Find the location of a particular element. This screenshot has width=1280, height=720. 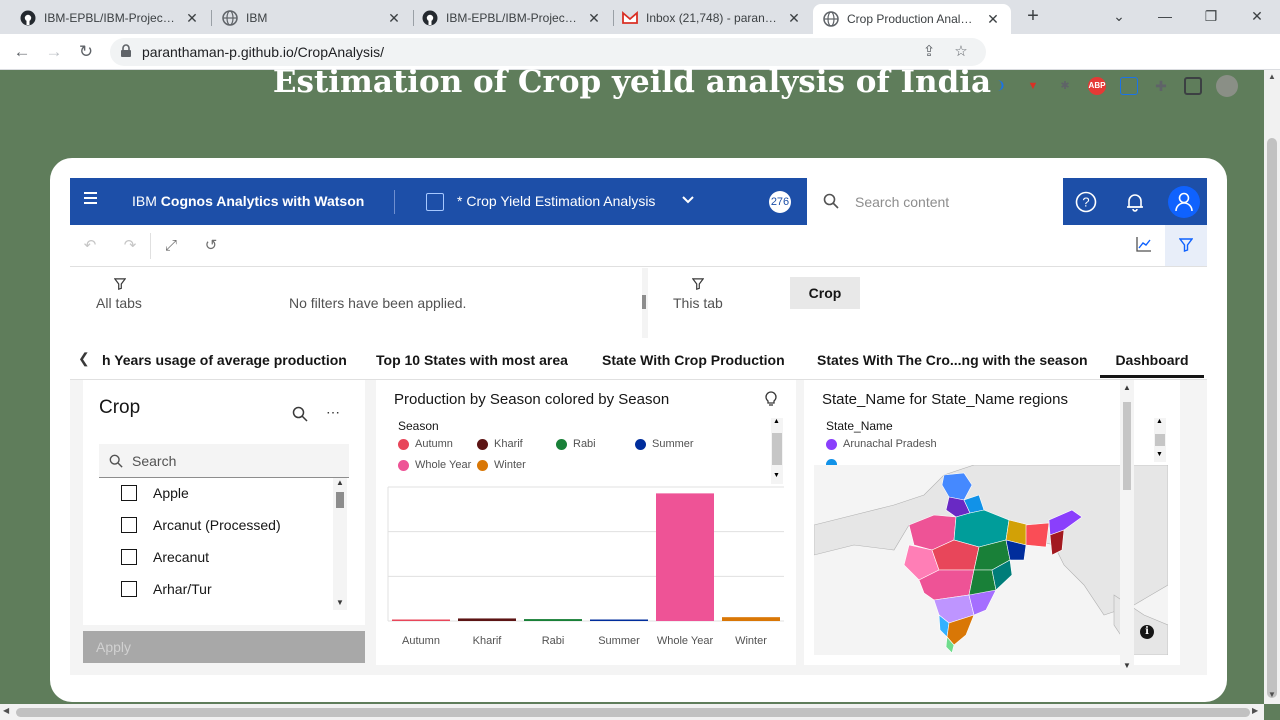

info-icon: i is located at coordinates (1147, 632).